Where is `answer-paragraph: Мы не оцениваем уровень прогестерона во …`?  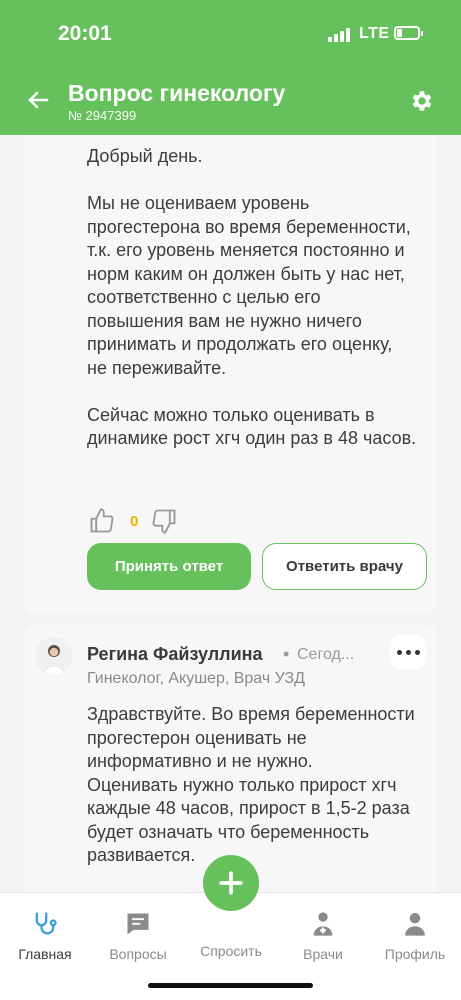
answer-paragraph: Мы не оцениваем уровень прогестерона во … is located at coordinates (249, 285).